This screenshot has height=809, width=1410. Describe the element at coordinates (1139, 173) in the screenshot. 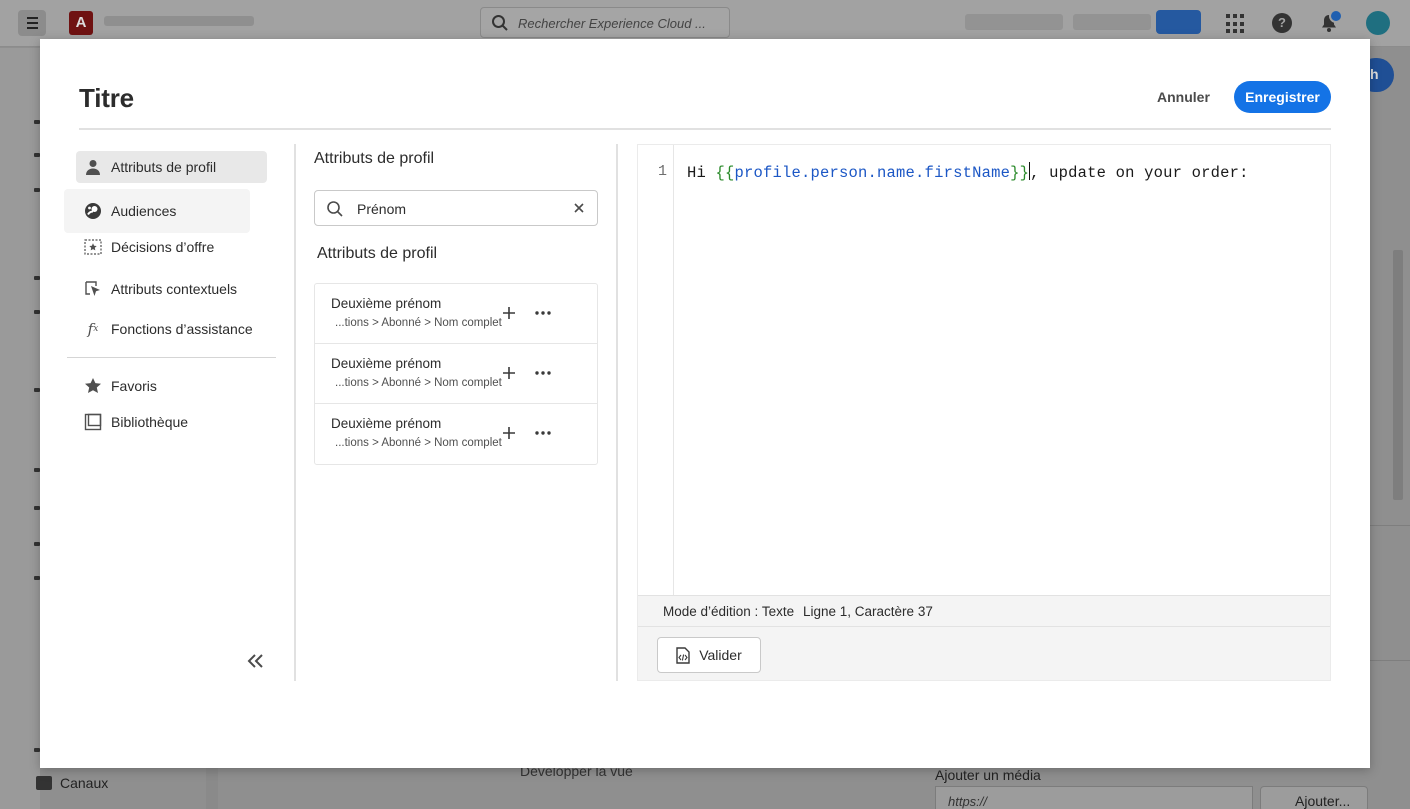

I see `code-text: , update on your order:` at that location.